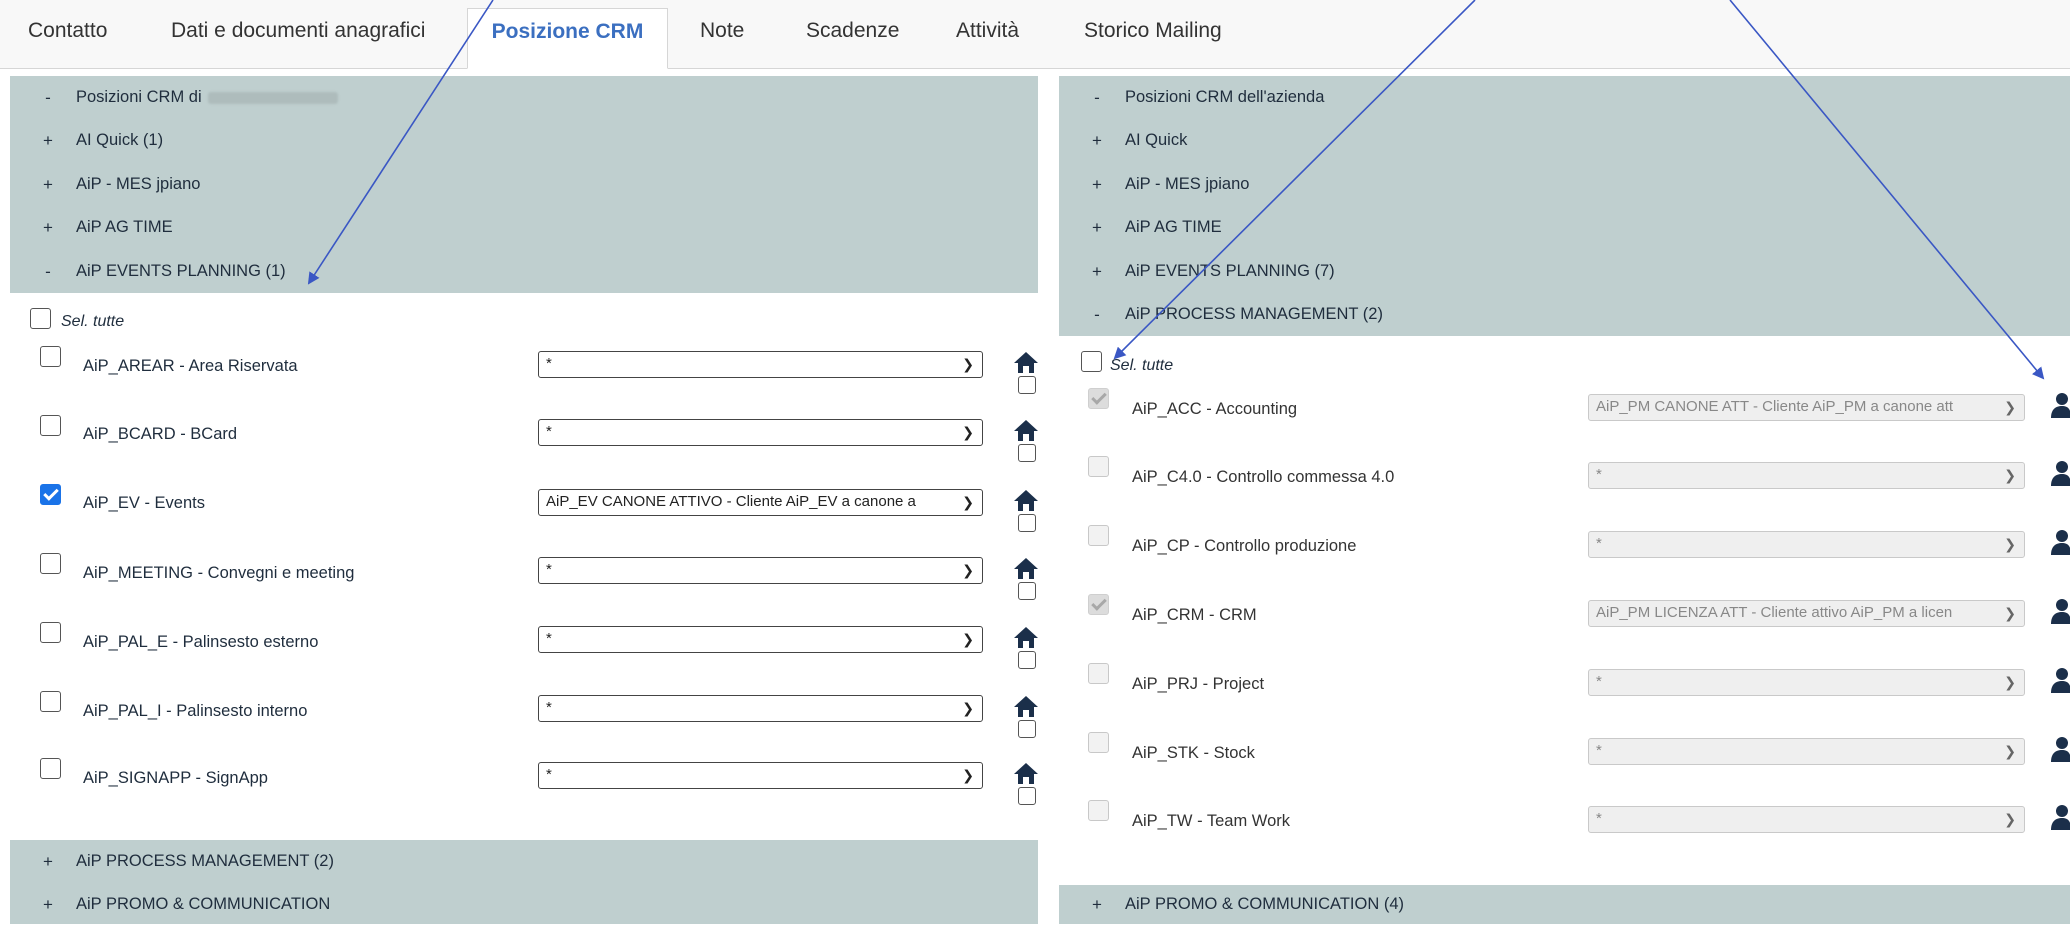 This screenshot has width=2070, height=926. I want to click on product-label: AiP_C4.0 - Controllo commessa 4.0, so click(1263, 477).